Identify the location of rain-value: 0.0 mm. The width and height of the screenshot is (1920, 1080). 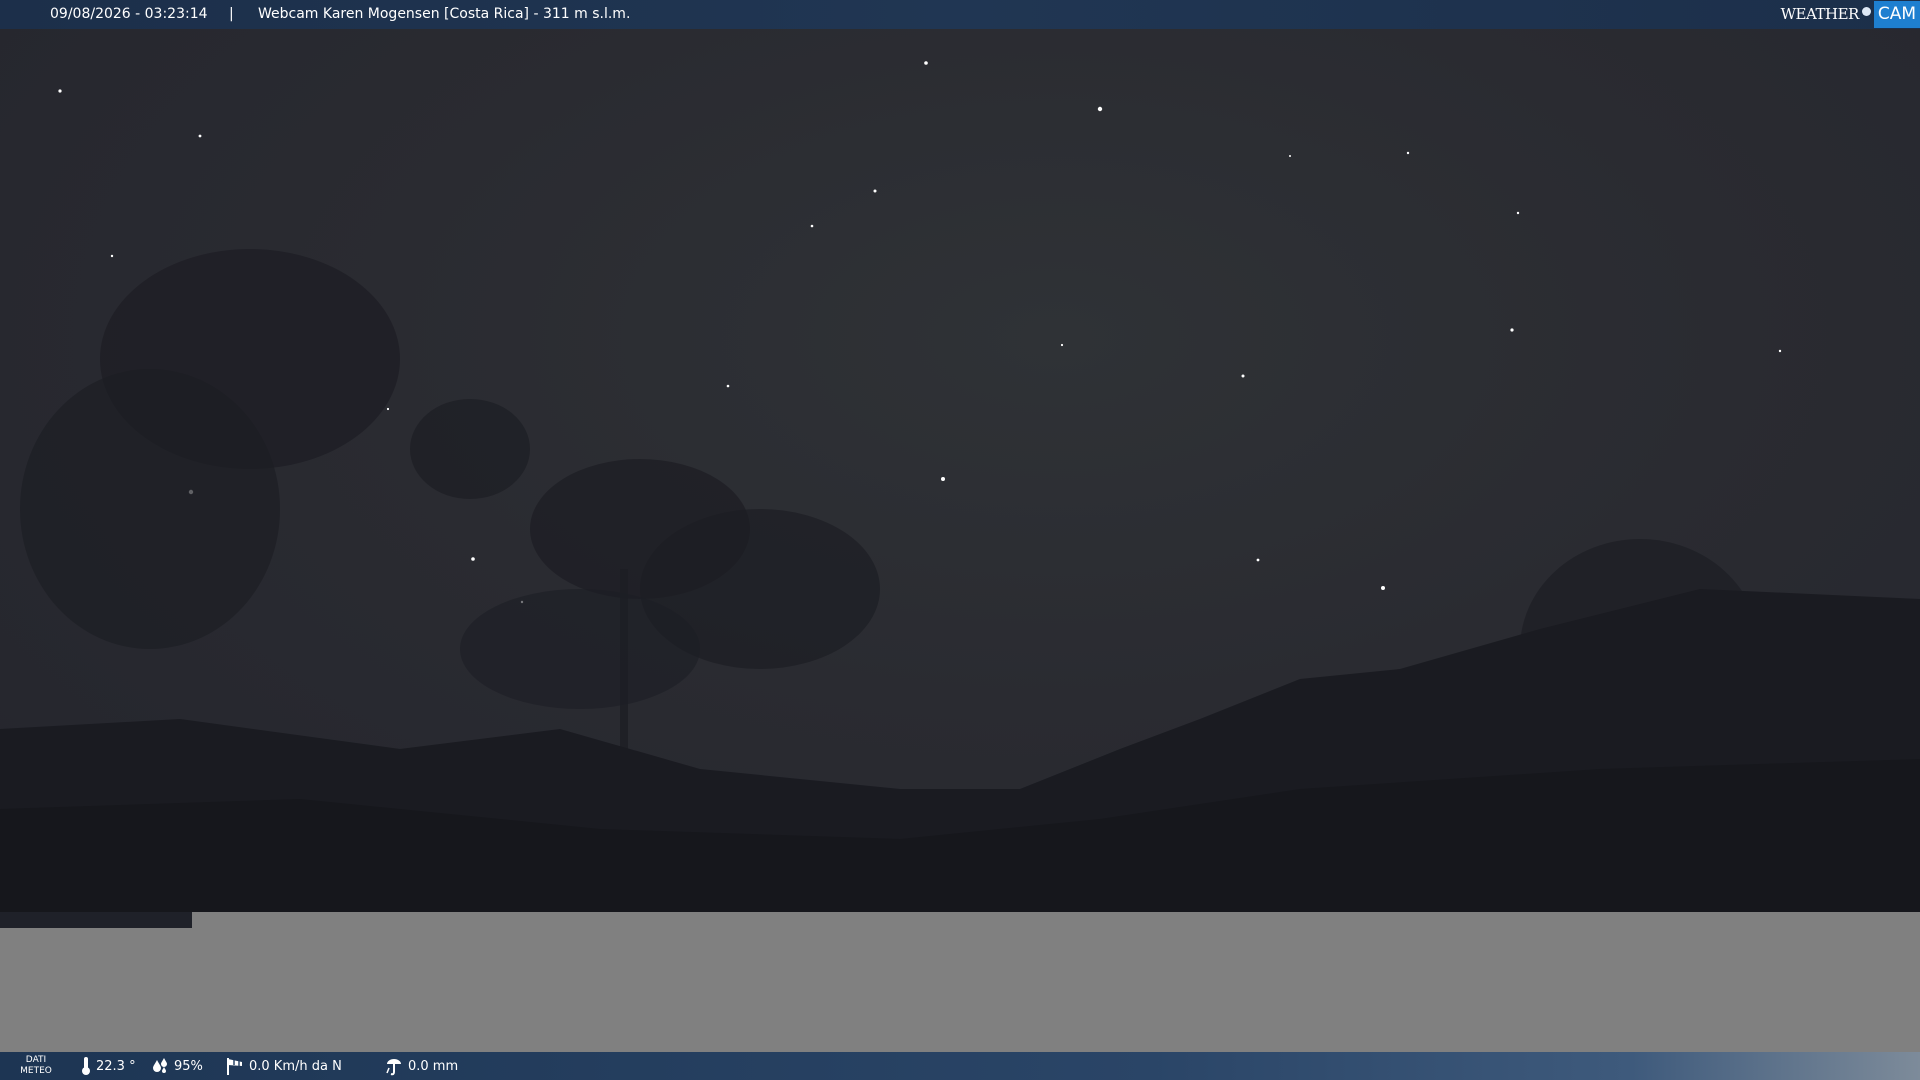
(433, 1066).